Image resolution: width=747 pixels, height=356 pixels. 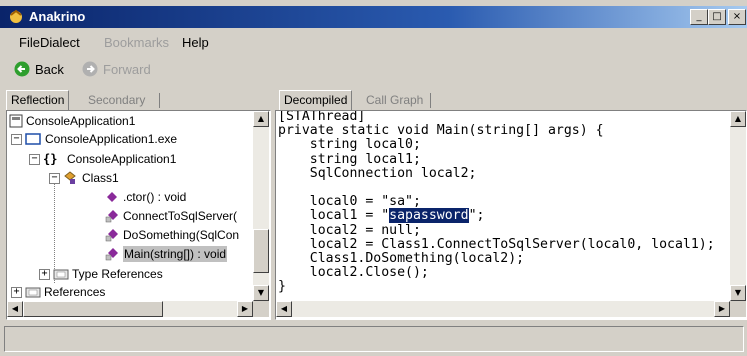 I want to click on tree-item-label: DoSomething(SqlCon, so click(x=181, y=235).